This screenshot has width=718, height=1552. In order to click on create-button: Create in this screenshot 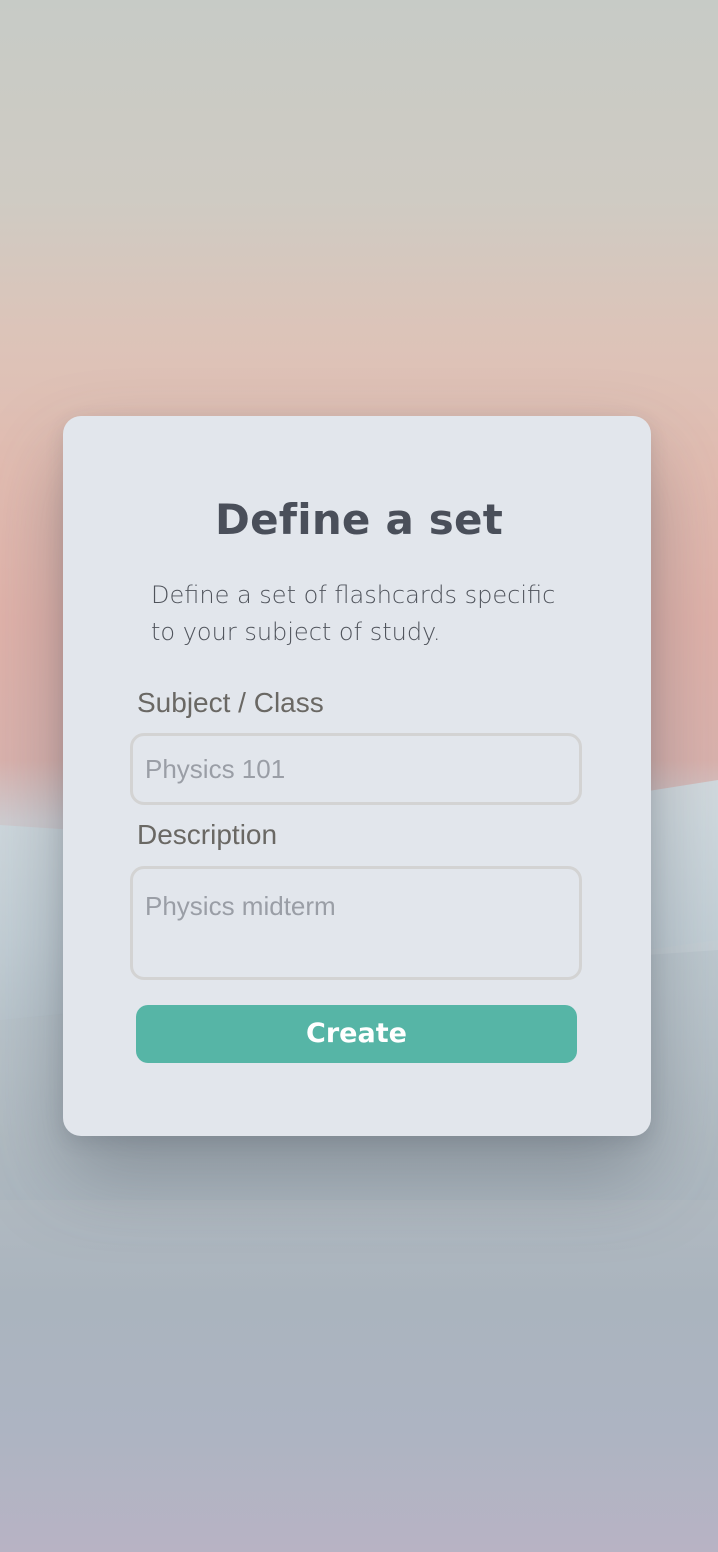, I will do `click(356, 1034)`.